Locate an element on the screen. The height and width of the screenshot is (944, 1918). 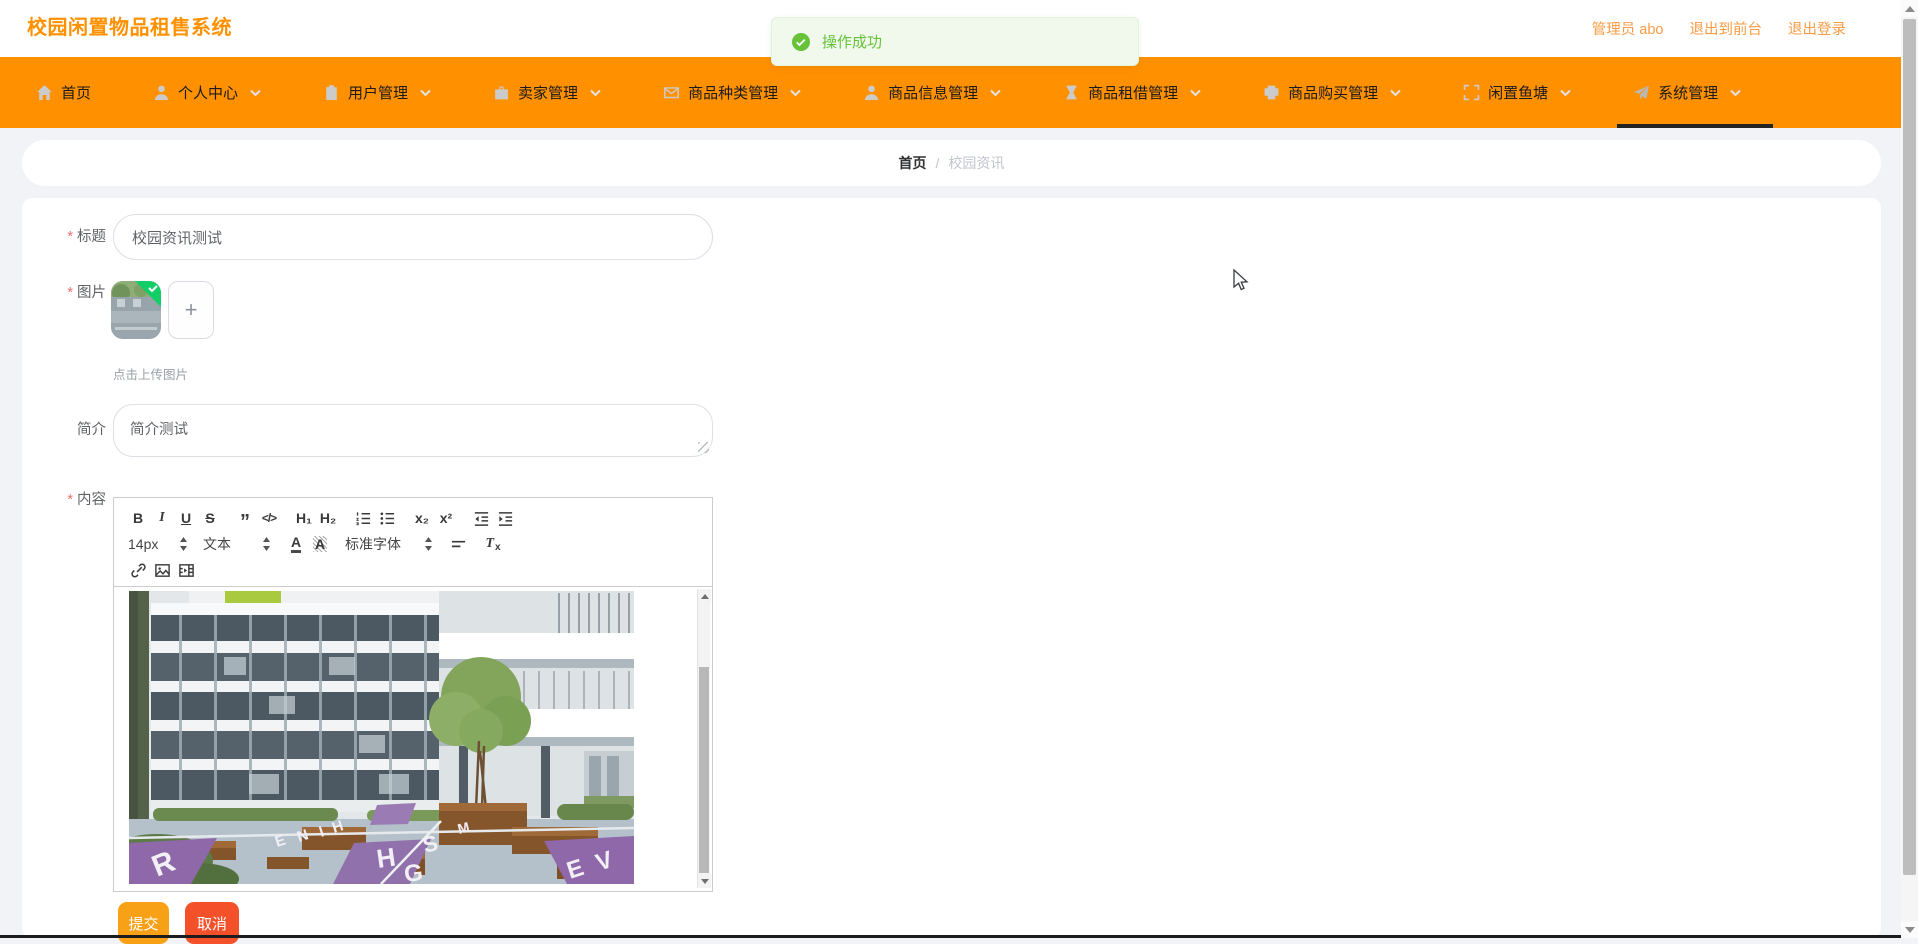
briefcase-icon is located at coordinates (501, 93).